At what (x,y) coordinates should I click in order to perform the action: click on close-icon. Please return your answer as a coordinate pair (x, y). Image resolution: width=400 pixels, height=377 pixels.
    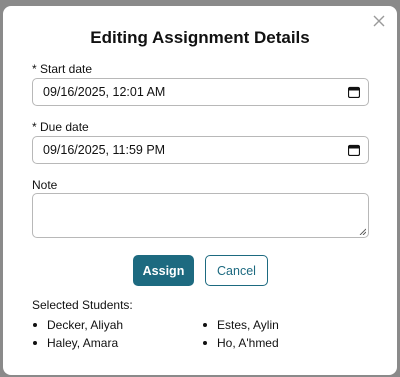
    Looking at the image, I should click on (379, 21).